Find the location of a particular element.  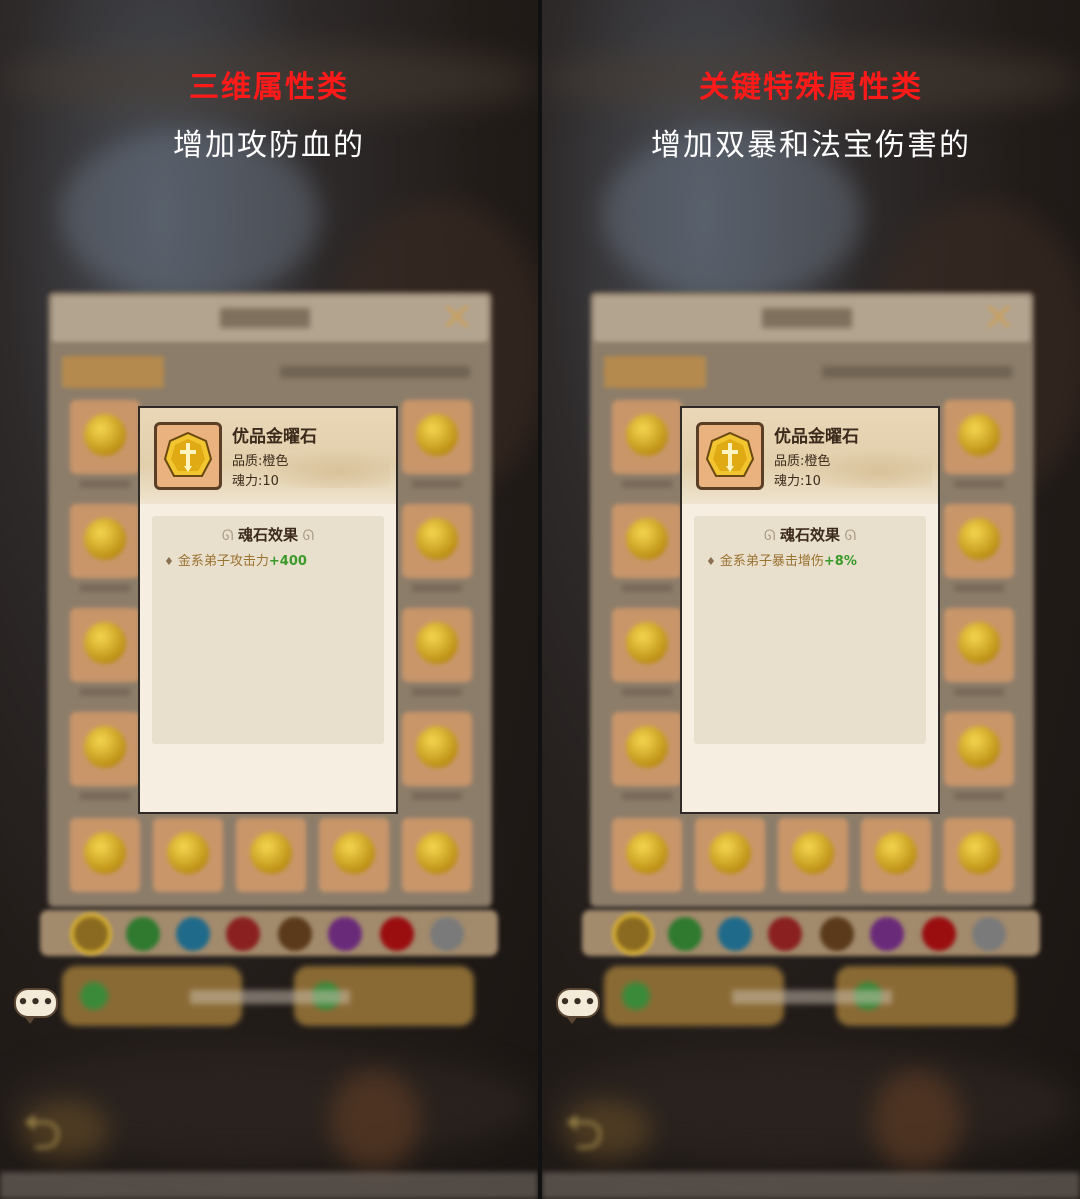

item-soul-power: 魂力:10 is located at coordinates (797, 481).